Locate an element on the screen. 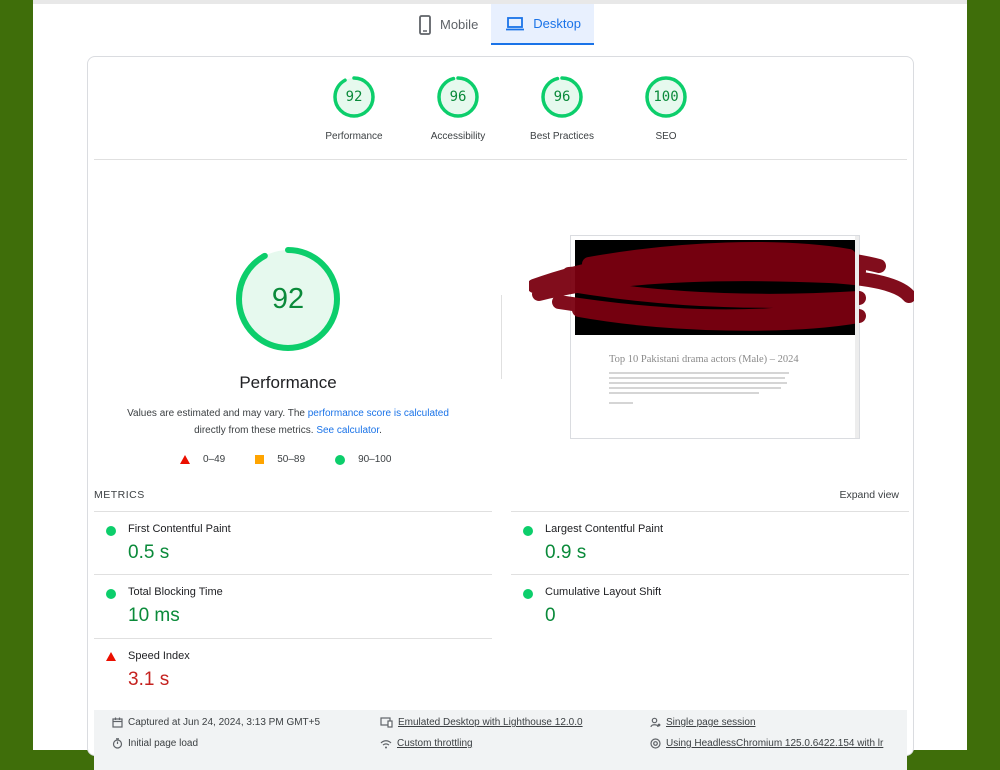  legend-average: 50–89 is located at coordinates (280, 459).